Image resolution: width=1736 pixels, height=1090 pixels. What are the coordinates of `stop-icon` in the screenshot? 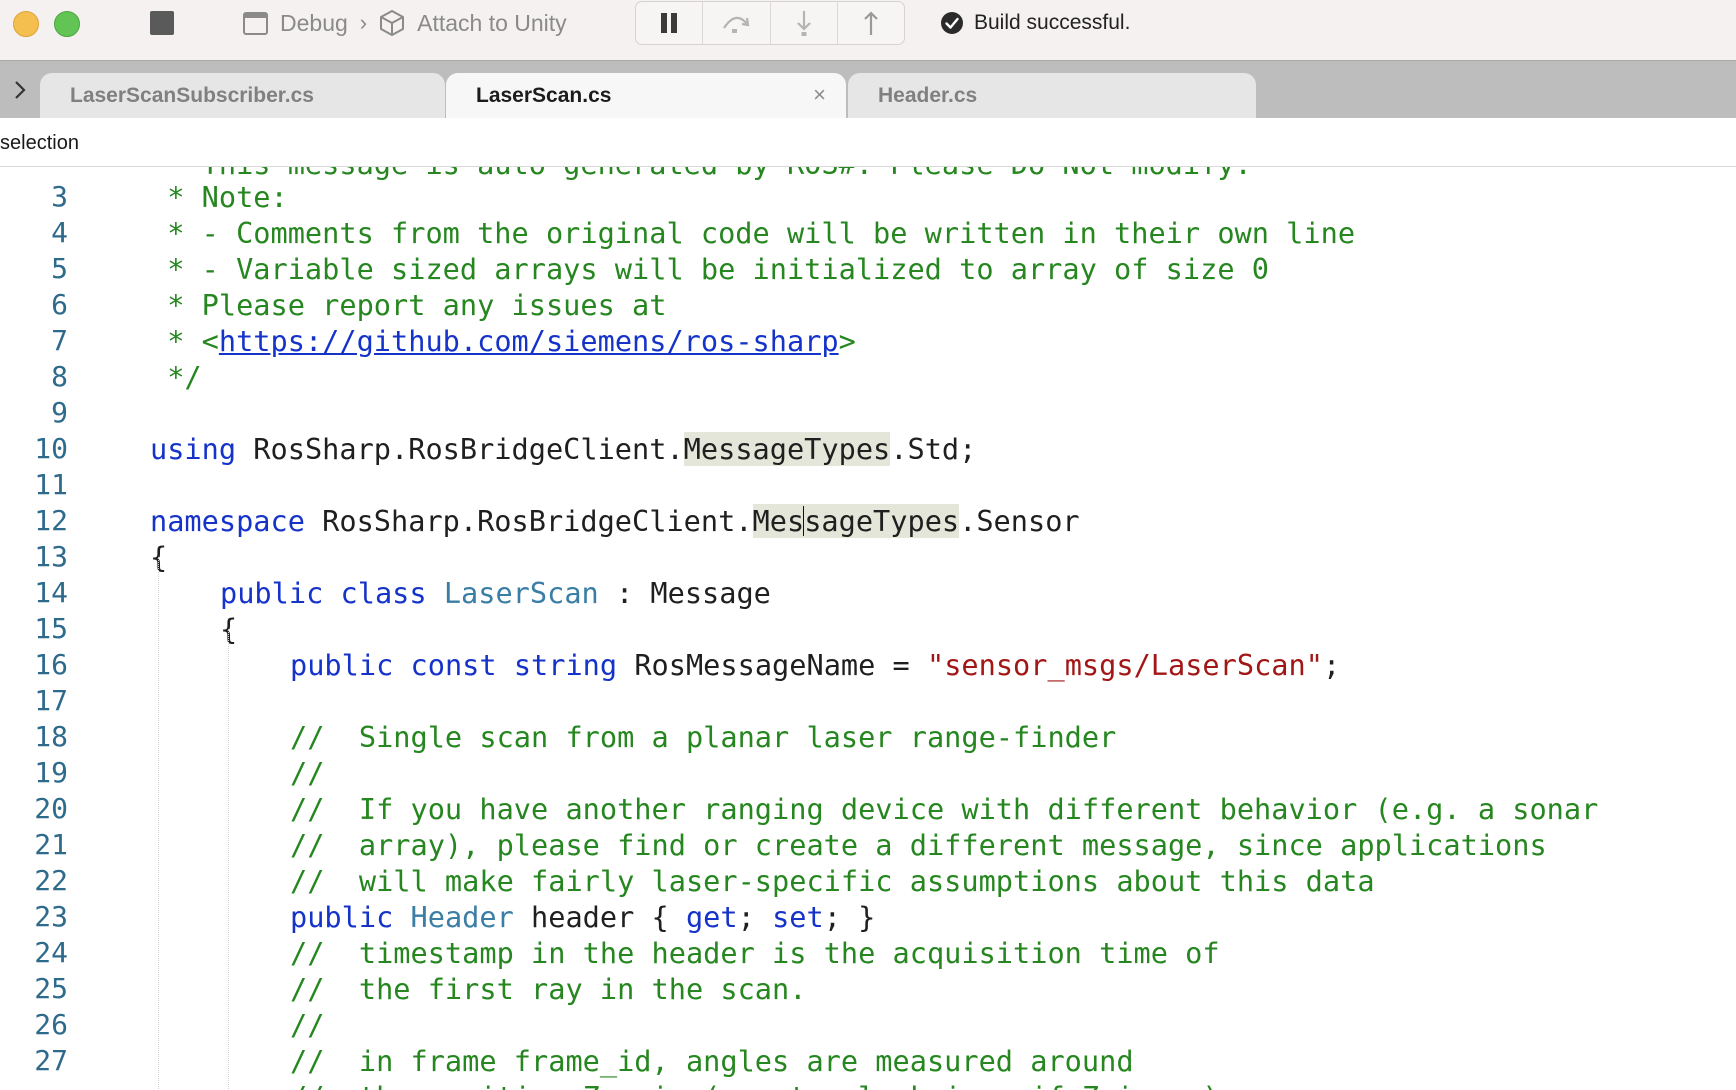 It's located at (162, 23).